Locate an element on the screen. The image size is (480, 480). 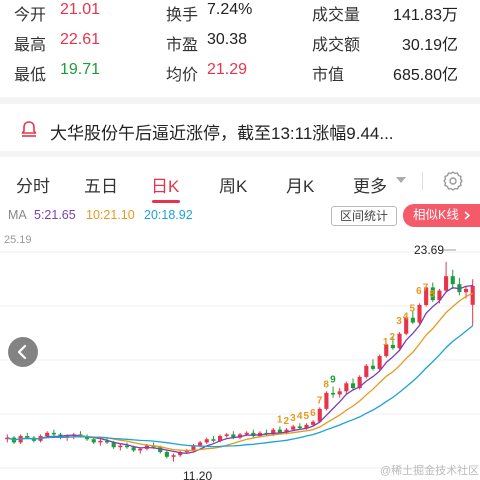
ma20-value: 20:18.92 is located at coordinates (168, 215).